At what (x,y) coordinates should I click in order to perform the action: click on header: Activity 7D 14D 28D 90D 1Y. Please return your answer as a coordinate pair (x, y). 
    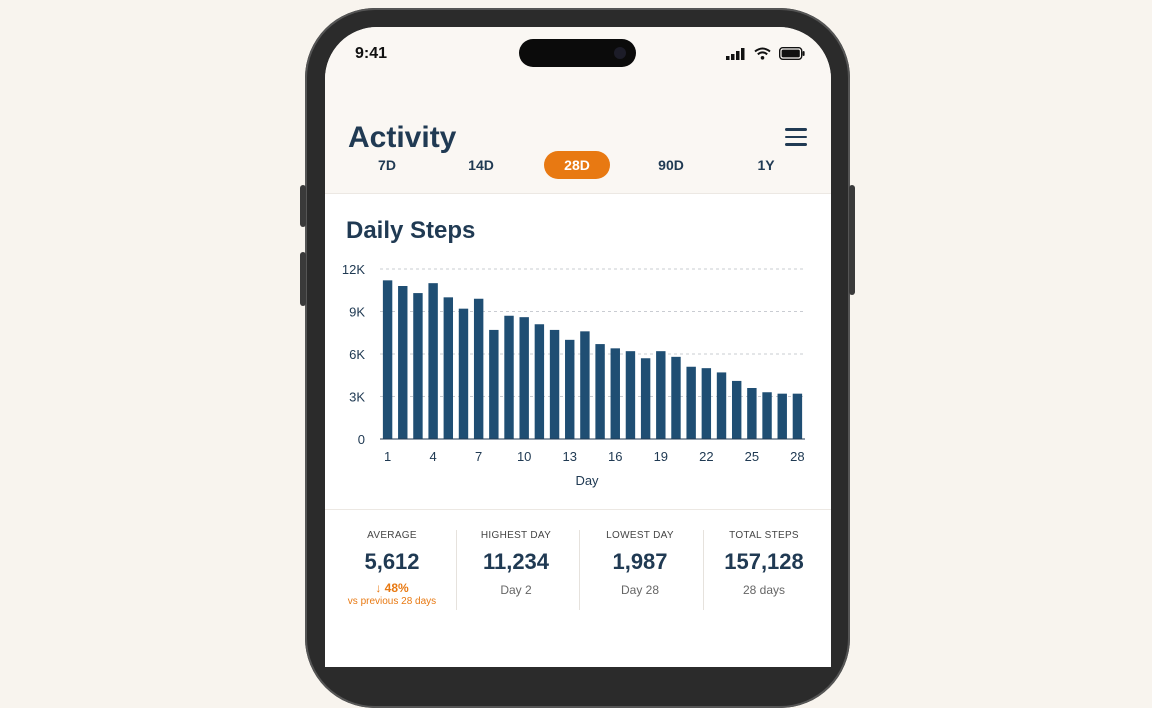
    Looking at the image, I should click on (578, 138).